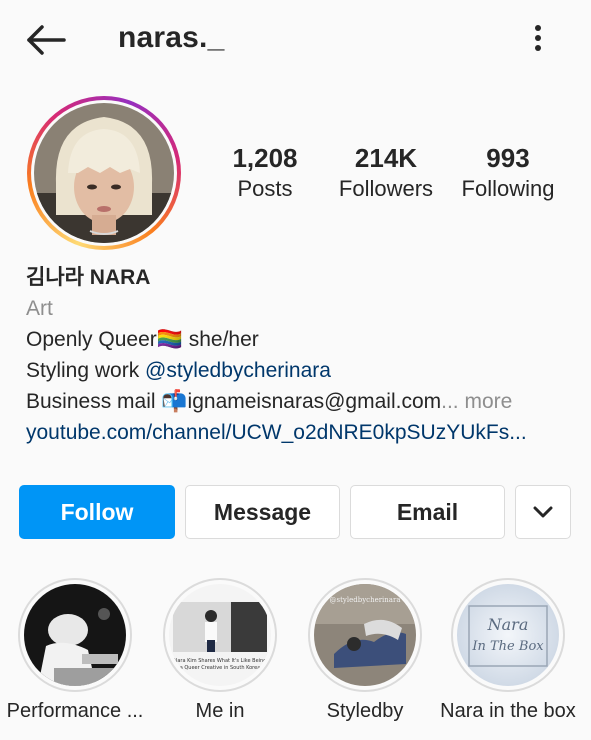 The width and height of the screenshot is (591, 740). I want to click on avatar-portrait-image, so click(104, 173).